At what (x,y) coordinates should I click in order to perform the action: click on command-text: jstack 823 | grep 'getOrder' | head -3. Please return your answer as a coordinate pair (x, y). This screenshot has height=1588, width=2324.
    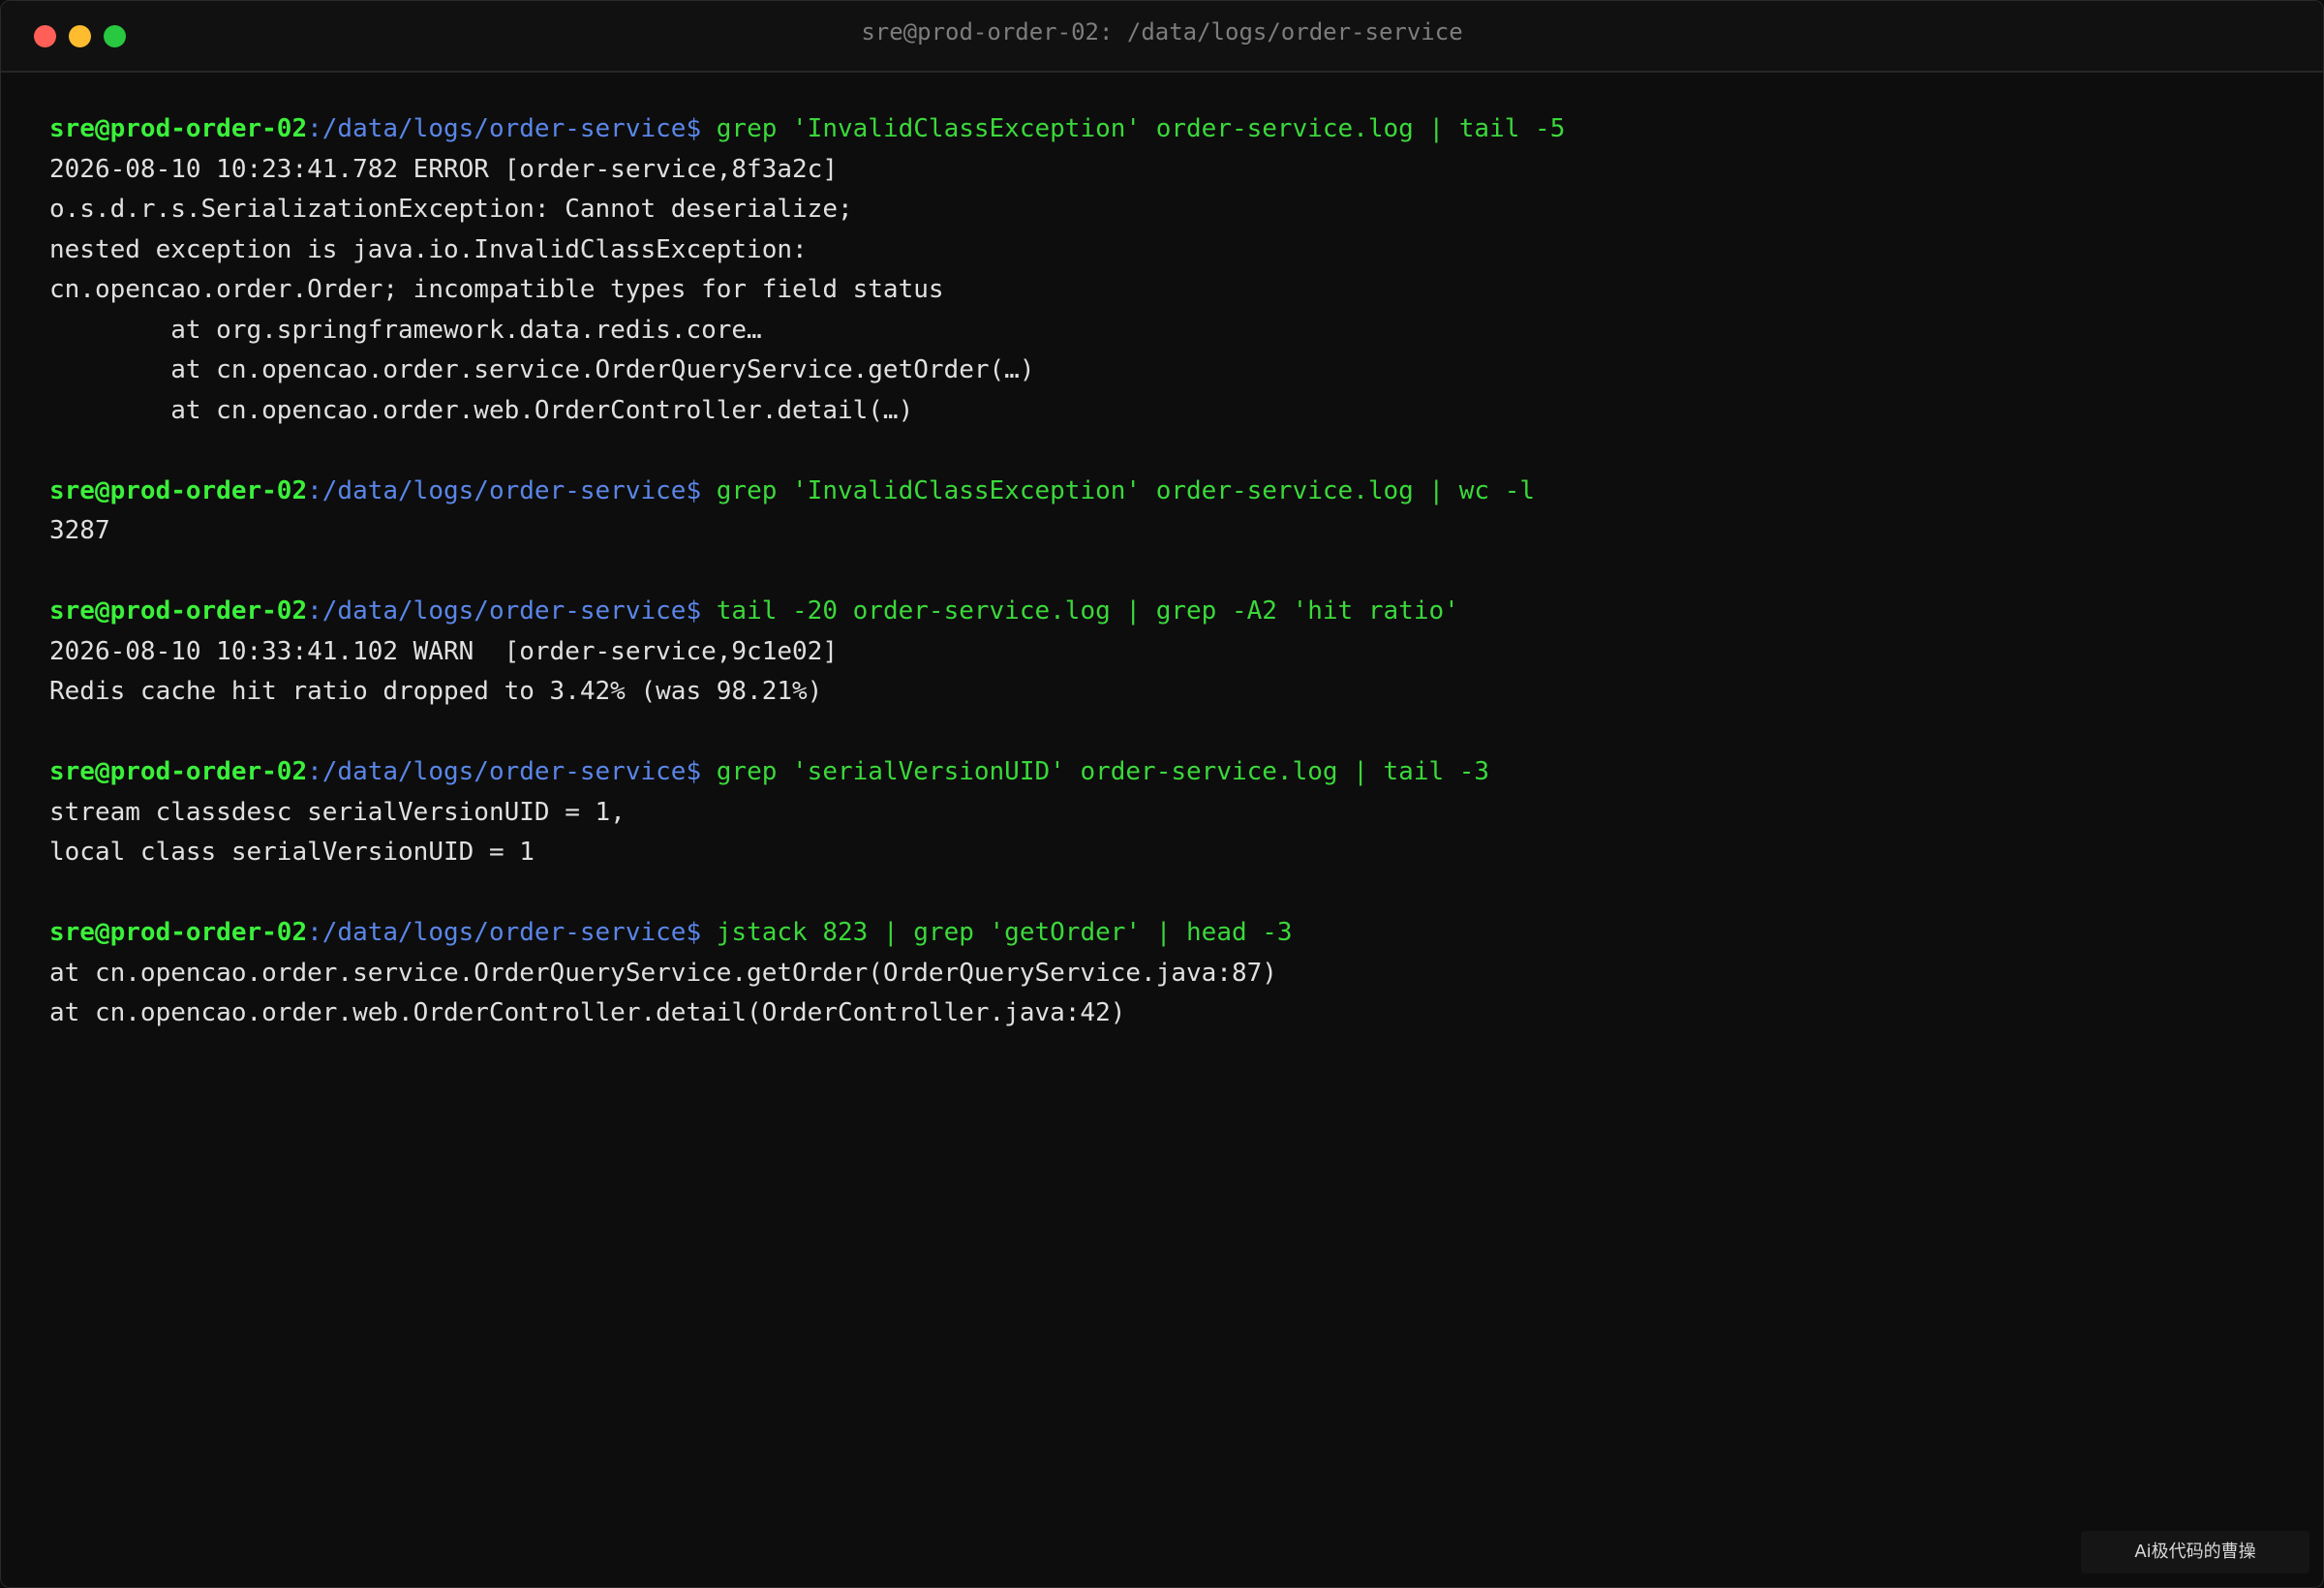
    Looking at the image, I should click on (997, 932).